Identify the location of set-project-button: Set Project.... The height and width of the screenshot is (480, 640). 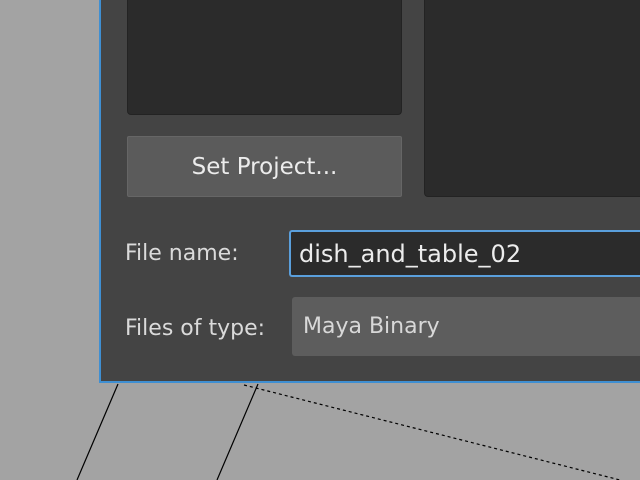
(264, 166).